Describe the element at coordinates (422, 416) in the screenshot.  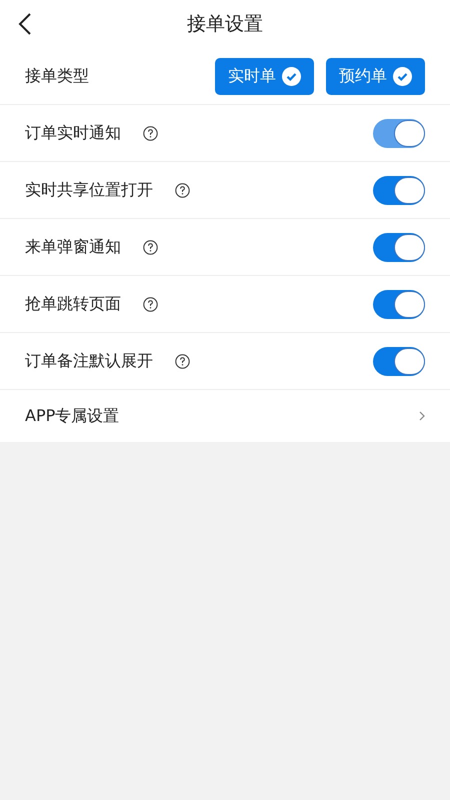
I see `chevron-right-icon` at that location.